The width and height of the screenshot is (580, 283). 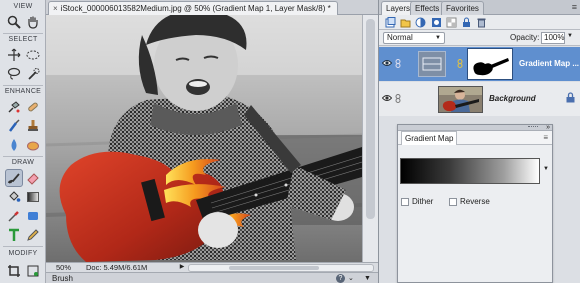 I want to click on delete-layer-icon, so click(x=481, y=22).